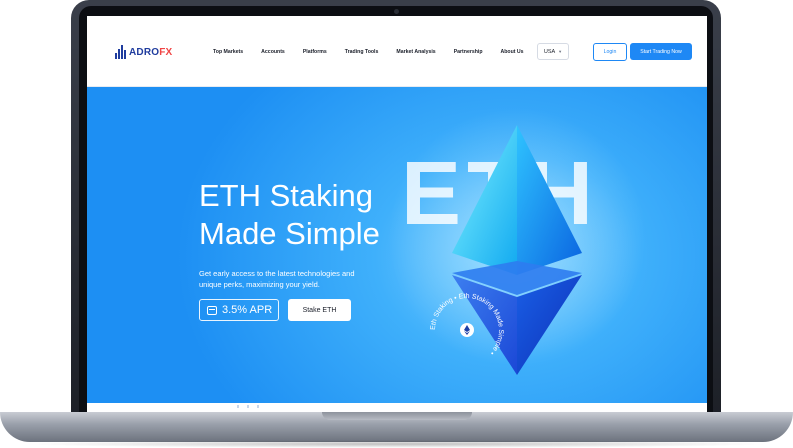 This screenshot has width=793, height=448. I want to click on chevron-down-icon: ▼, so click(560, 51).